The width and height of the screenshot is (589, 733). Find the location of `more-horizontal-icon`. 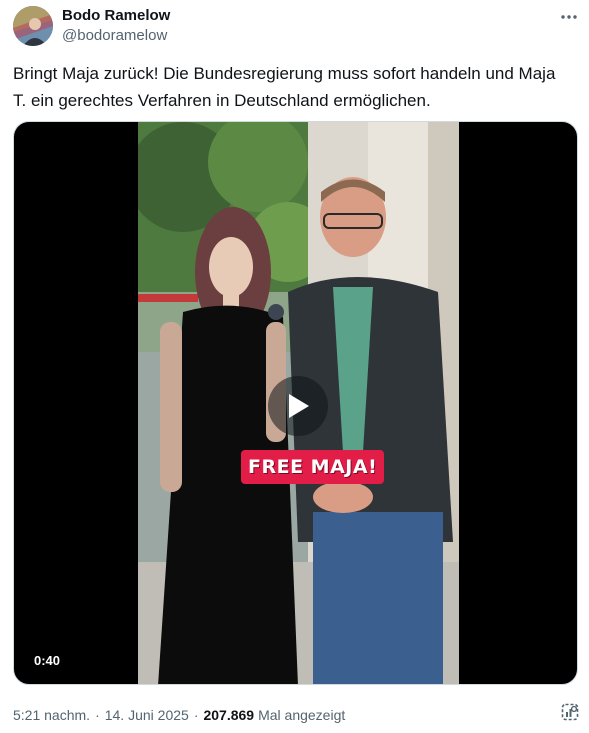

more-horizontal-icon is located at coordinates (569, 17).